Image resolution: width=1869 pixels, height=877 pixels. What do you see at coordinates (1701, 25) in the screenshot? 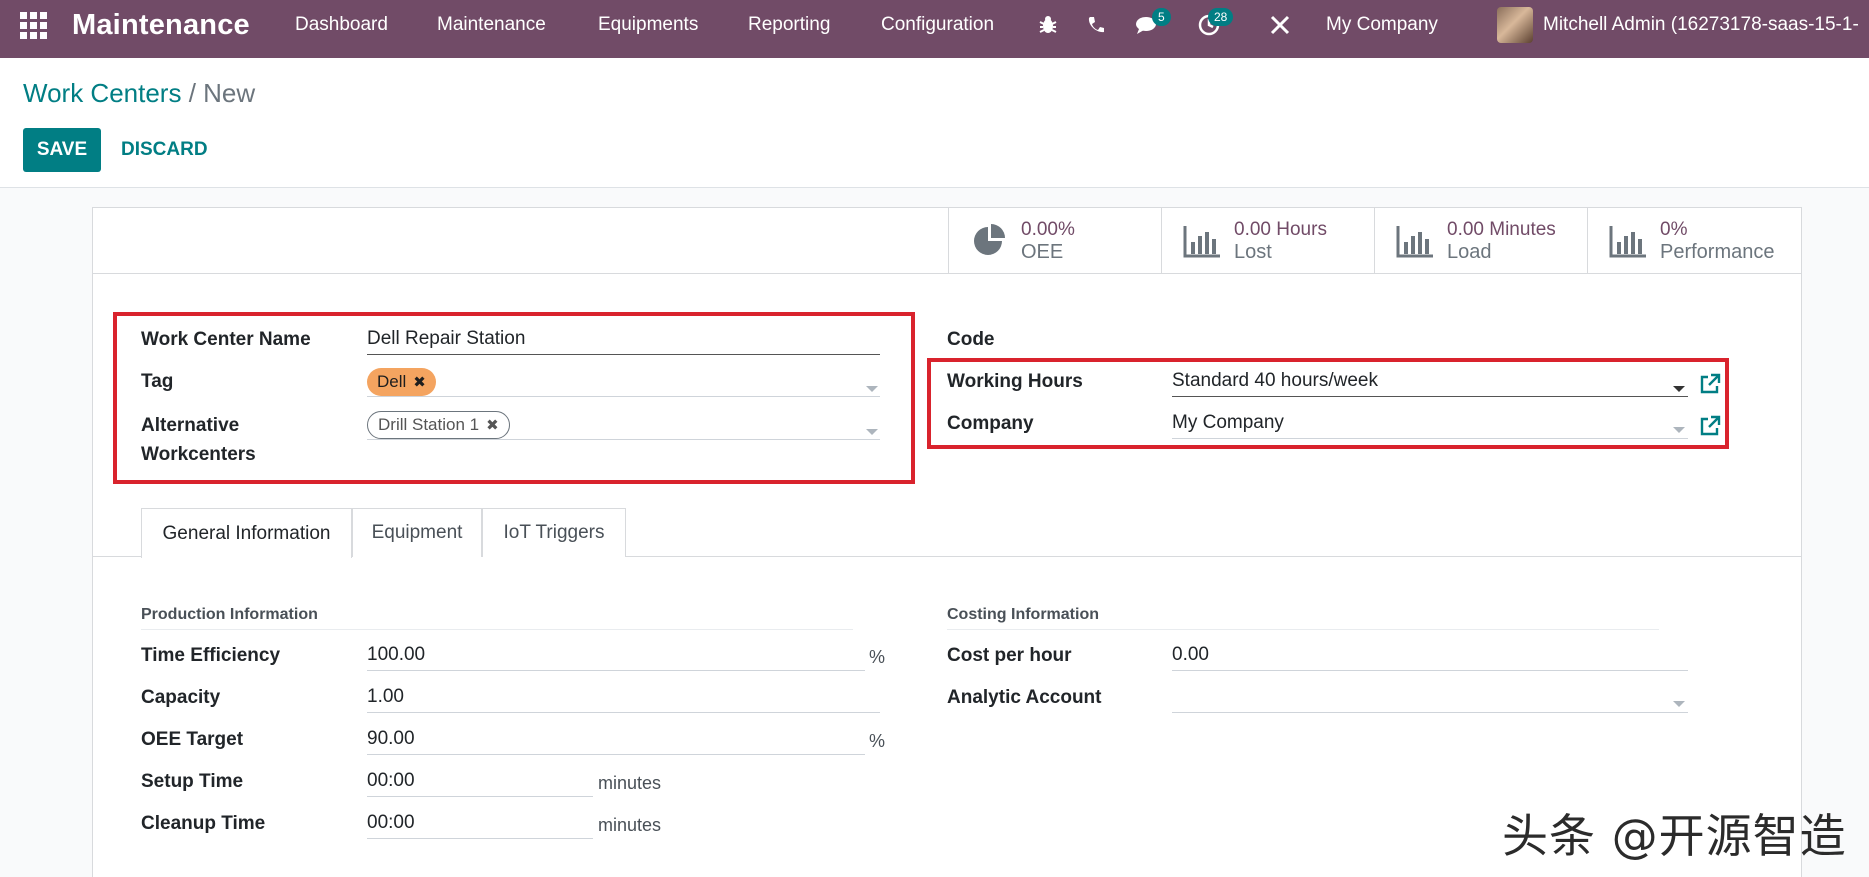
I see `user-menu: Mitchell Admin (16273178-saas-15-1-` at bounding box center [1701, 25].